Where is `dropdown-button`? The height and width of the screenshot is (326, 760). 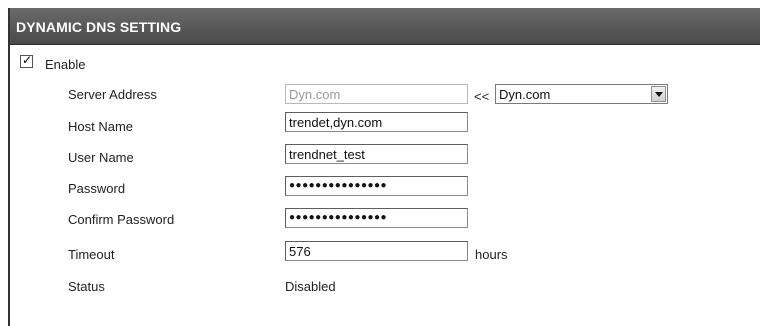 dropdown-button is located at coordinates (658, 94).